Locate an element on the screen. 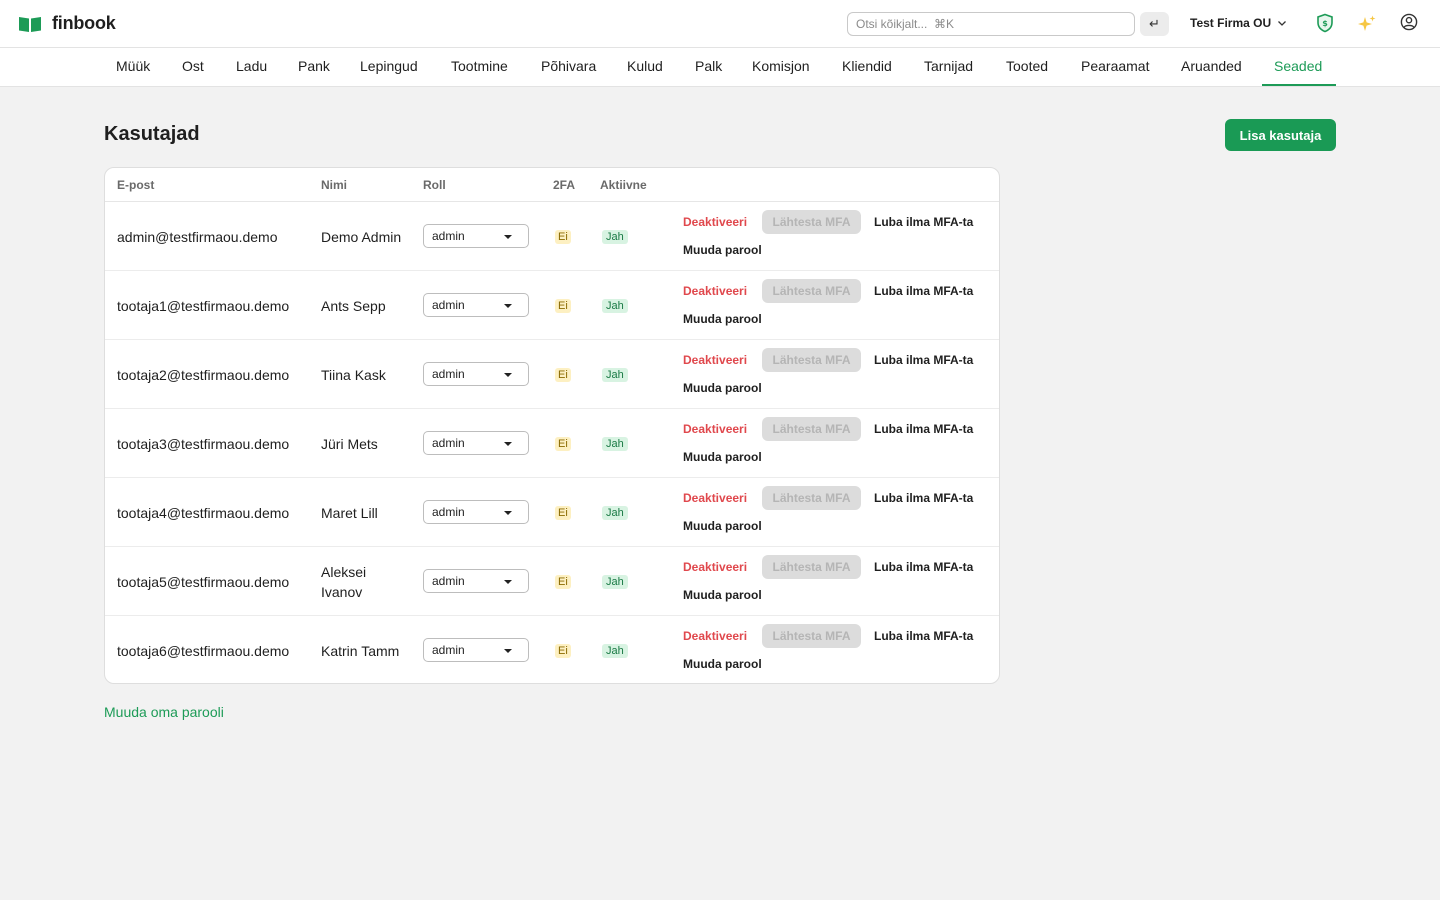 The height and width of the screenshot is (900, 1440). column-header-2fa: 2FA is located at coordinates (564, 185).